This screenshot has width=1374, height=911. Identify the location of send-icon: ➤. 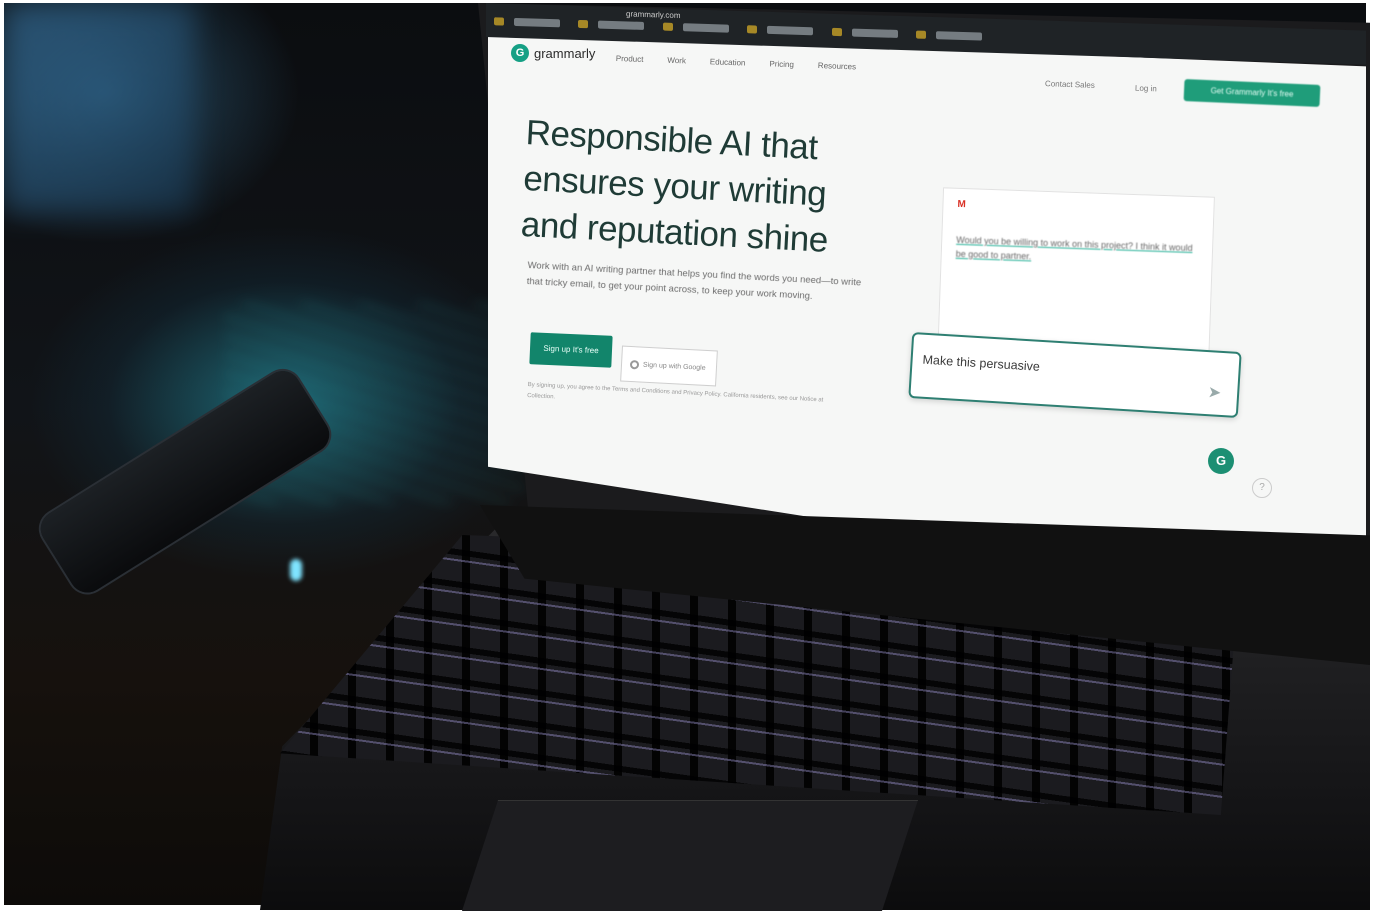
(1214, 392).